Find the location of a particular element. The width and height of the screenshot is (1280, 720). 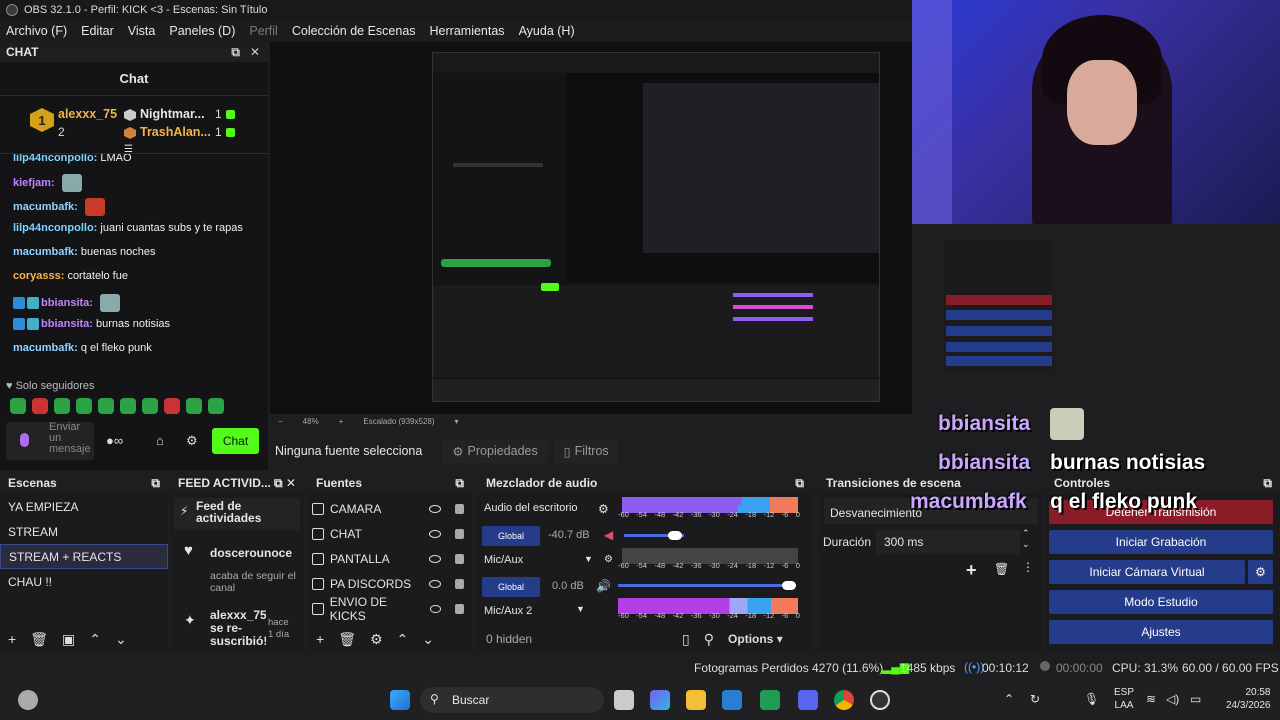

wifi-icon: ≋ is located at coordinates (1151, 699).